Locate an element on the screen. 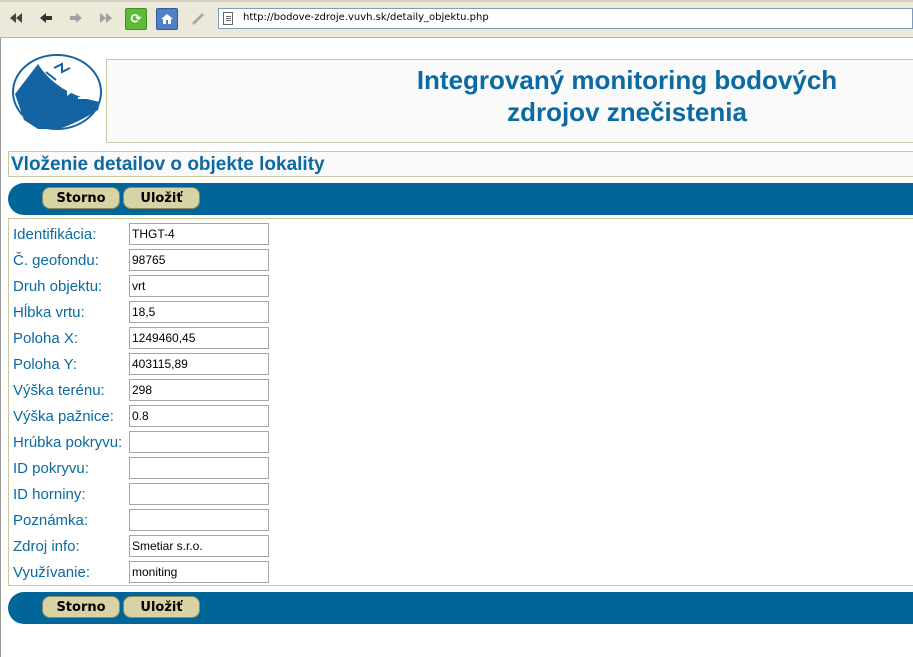 The width and height of the screenshot is (913, 657). save-button-bottom: Uložiť is located at coordinates (161, 607).